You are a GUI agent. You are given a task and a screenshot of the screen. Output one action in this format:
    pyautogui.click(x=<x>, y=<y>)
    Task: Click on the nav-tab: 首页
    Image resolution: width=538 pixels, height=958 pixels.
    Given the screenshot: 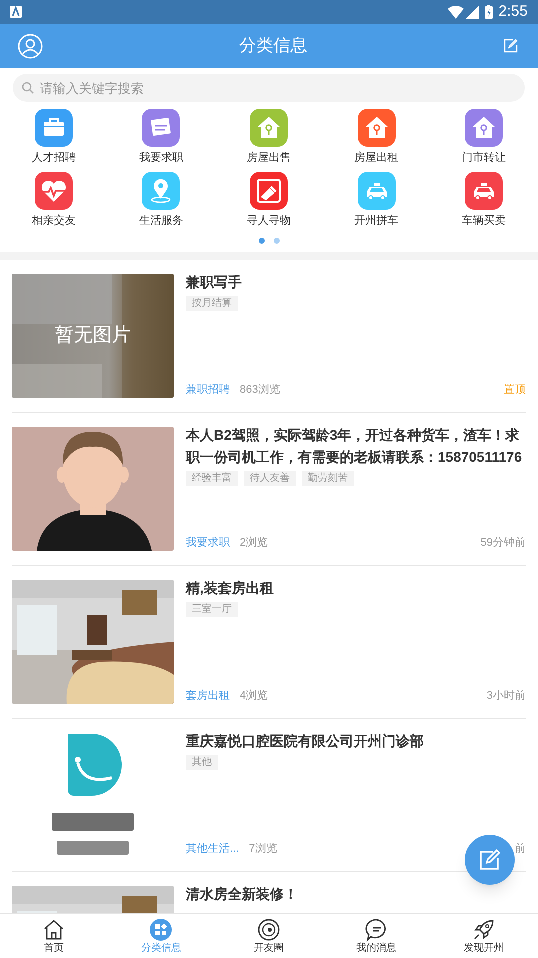 What is the action you would take?
    pyautogui.click(x=54, y=936)
    